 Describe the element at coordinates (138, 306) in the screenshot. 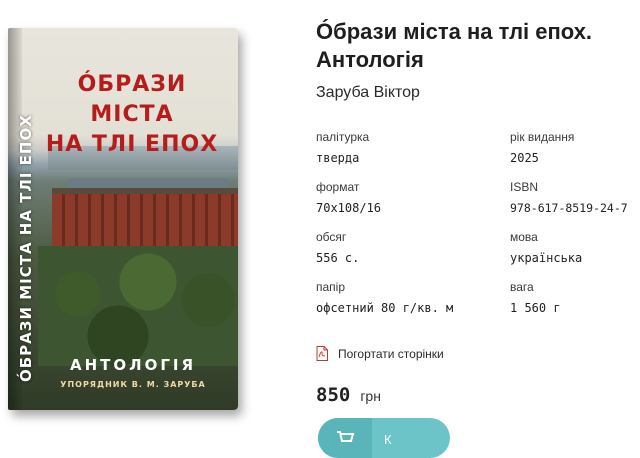

I see `cover-trees` at that location.